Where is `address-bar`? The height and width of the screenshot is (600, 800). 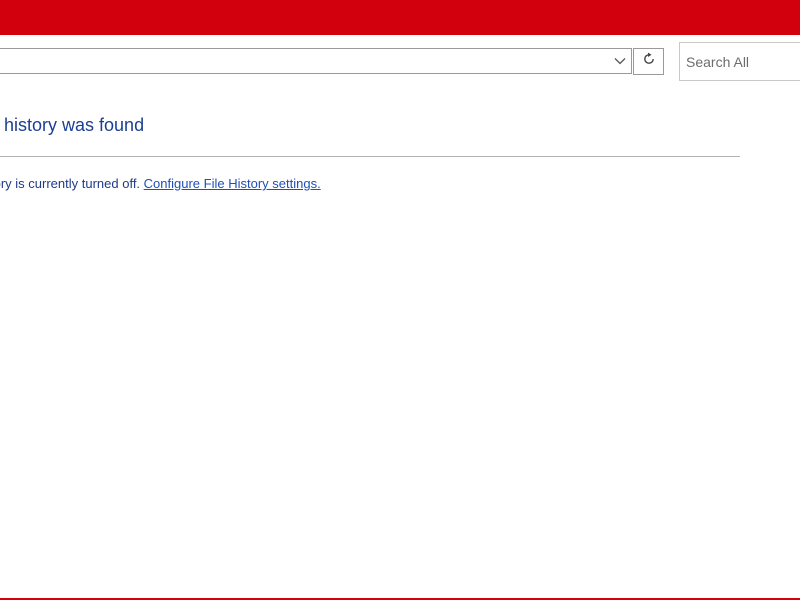 address-bar is located at coordinates (316, 61).